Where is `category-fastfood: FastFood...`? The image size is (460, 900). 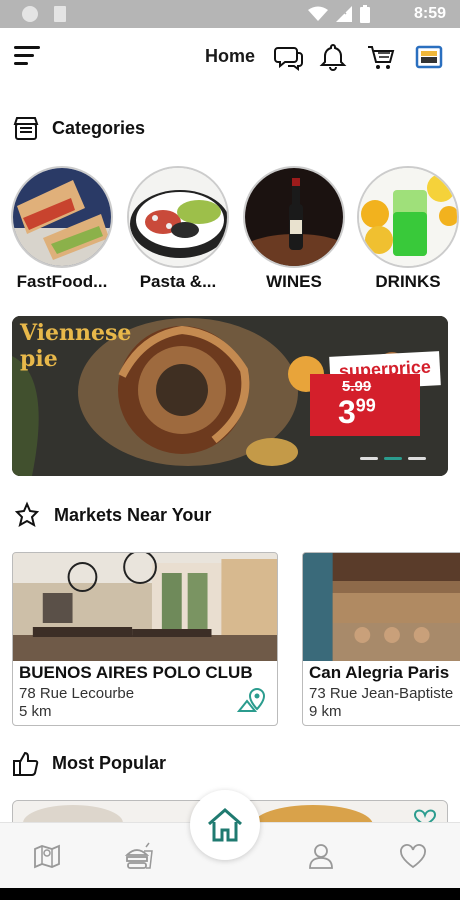
category-fastfood: FastFood... is located at coordinates (62, 229).